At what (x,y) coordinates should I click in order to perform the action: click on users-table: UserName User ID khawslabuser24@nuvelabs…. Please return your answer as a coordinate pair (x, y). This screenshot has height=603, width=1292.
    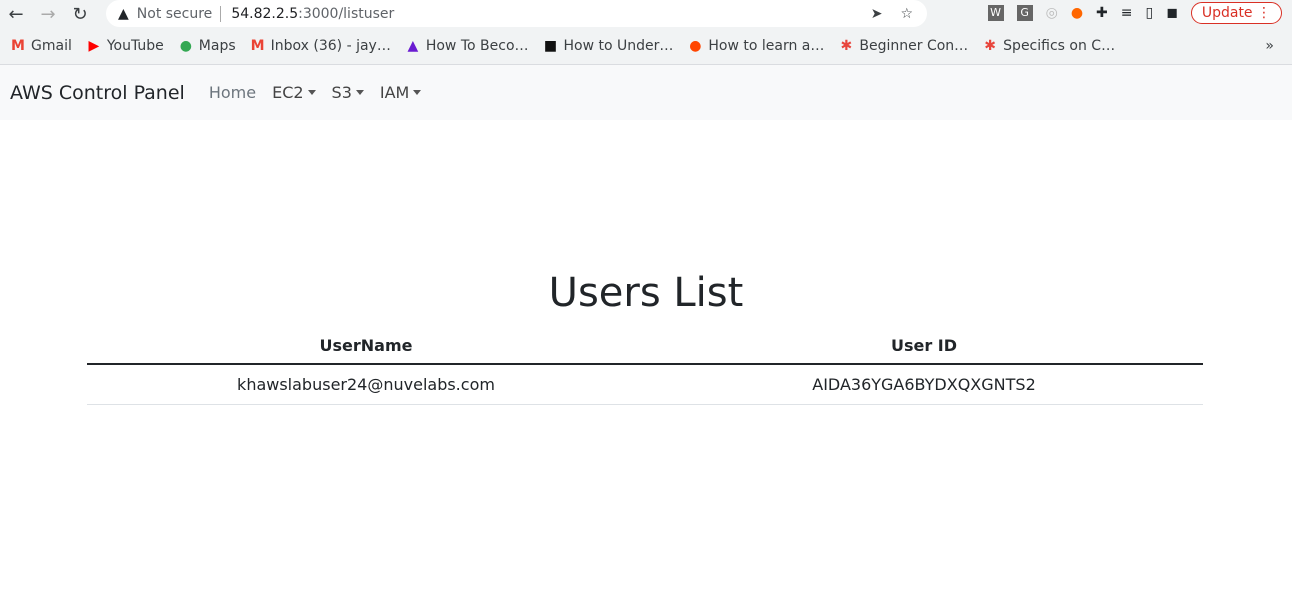
    Looking at the image, I should click on (645, 366).